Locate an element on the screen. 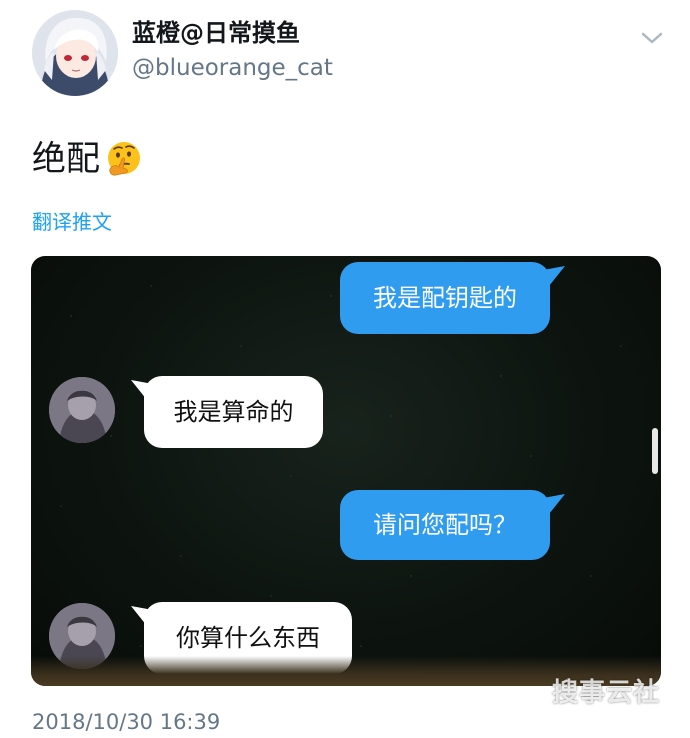 The width and height of the screenshot is (690, 738). chevron-down-icon is located at coordinates (652, 38).